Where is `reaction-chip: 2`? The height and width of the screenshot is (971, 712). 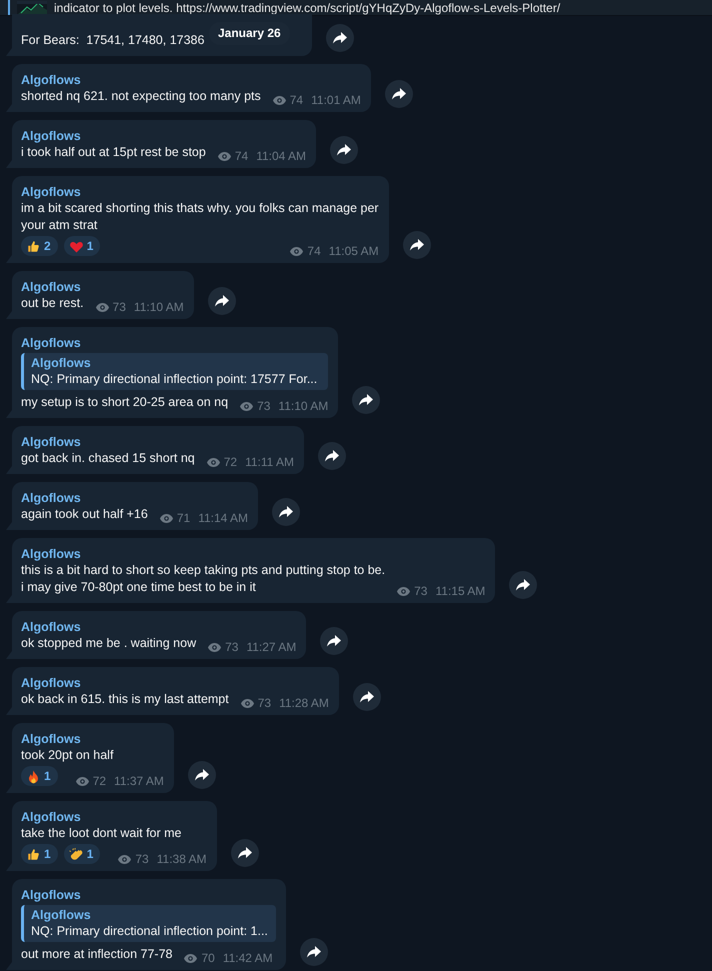
reaction-chip: 2 is located at coordinates (39, 246).